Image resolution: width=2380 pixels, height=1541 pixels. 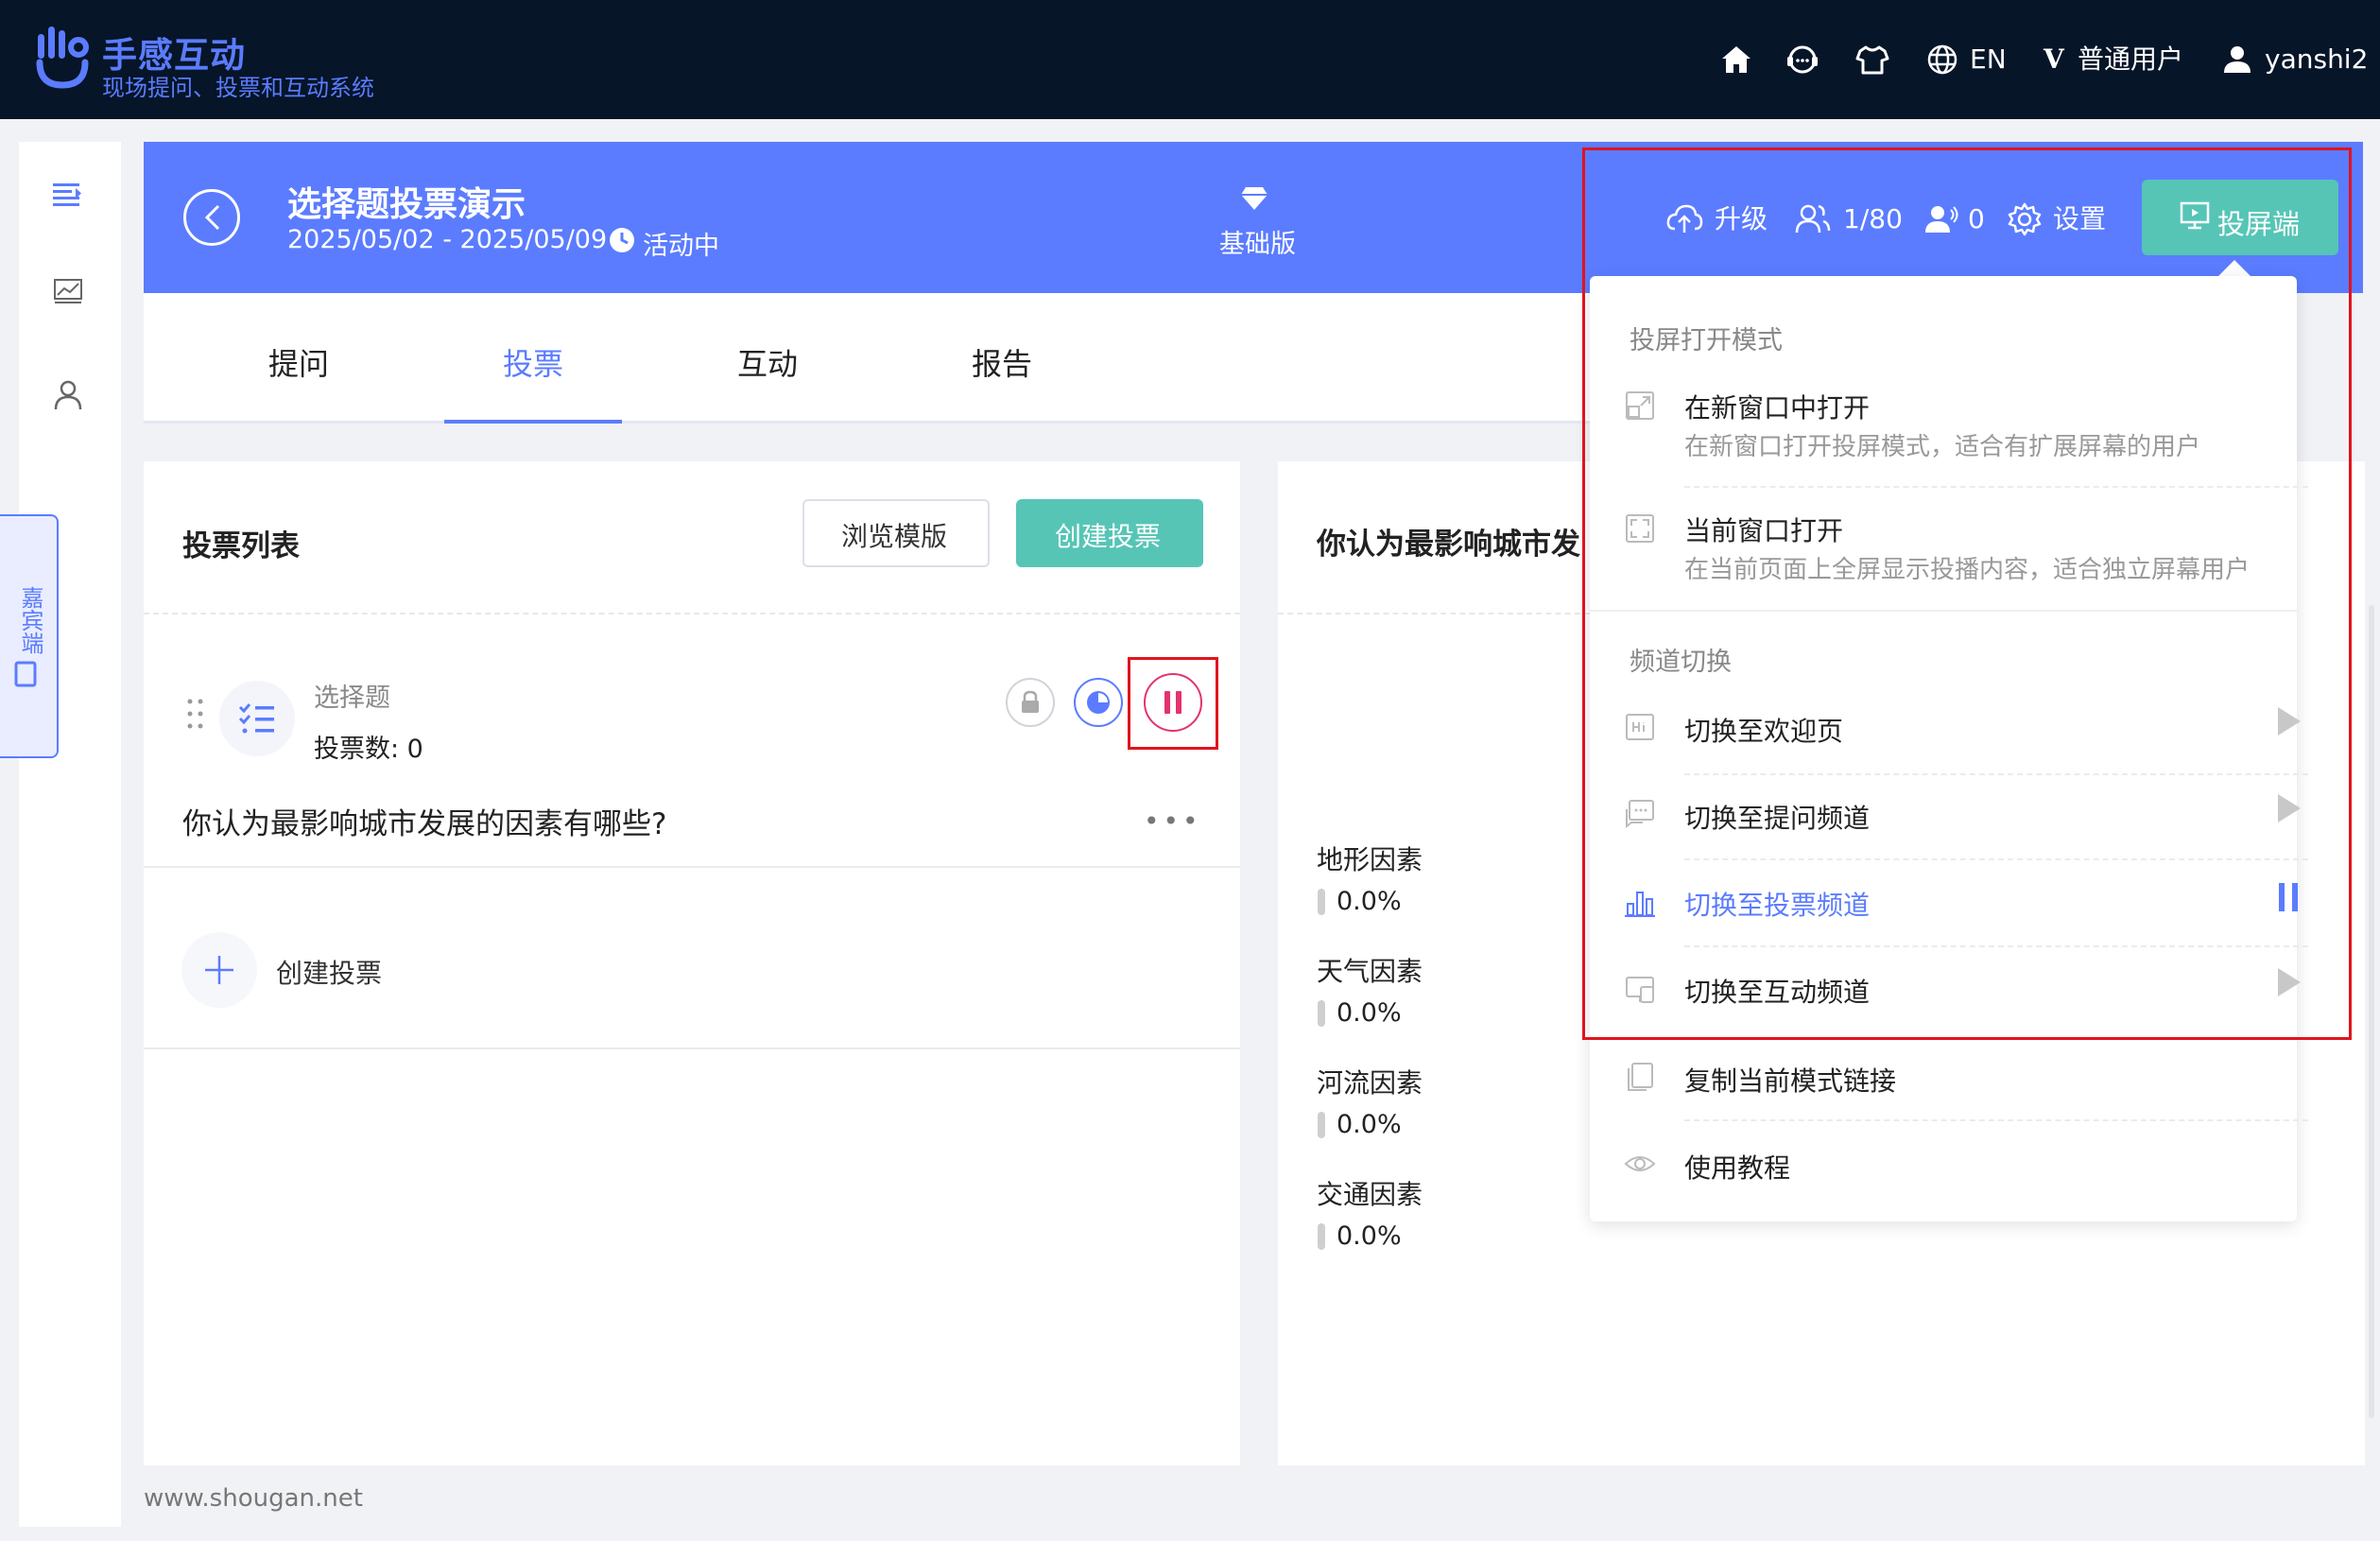 What do you see at coordinates (2130, 60) in the screenshot?
I see `user-type-label: 普通用户` at bounding box center [2130, 60].